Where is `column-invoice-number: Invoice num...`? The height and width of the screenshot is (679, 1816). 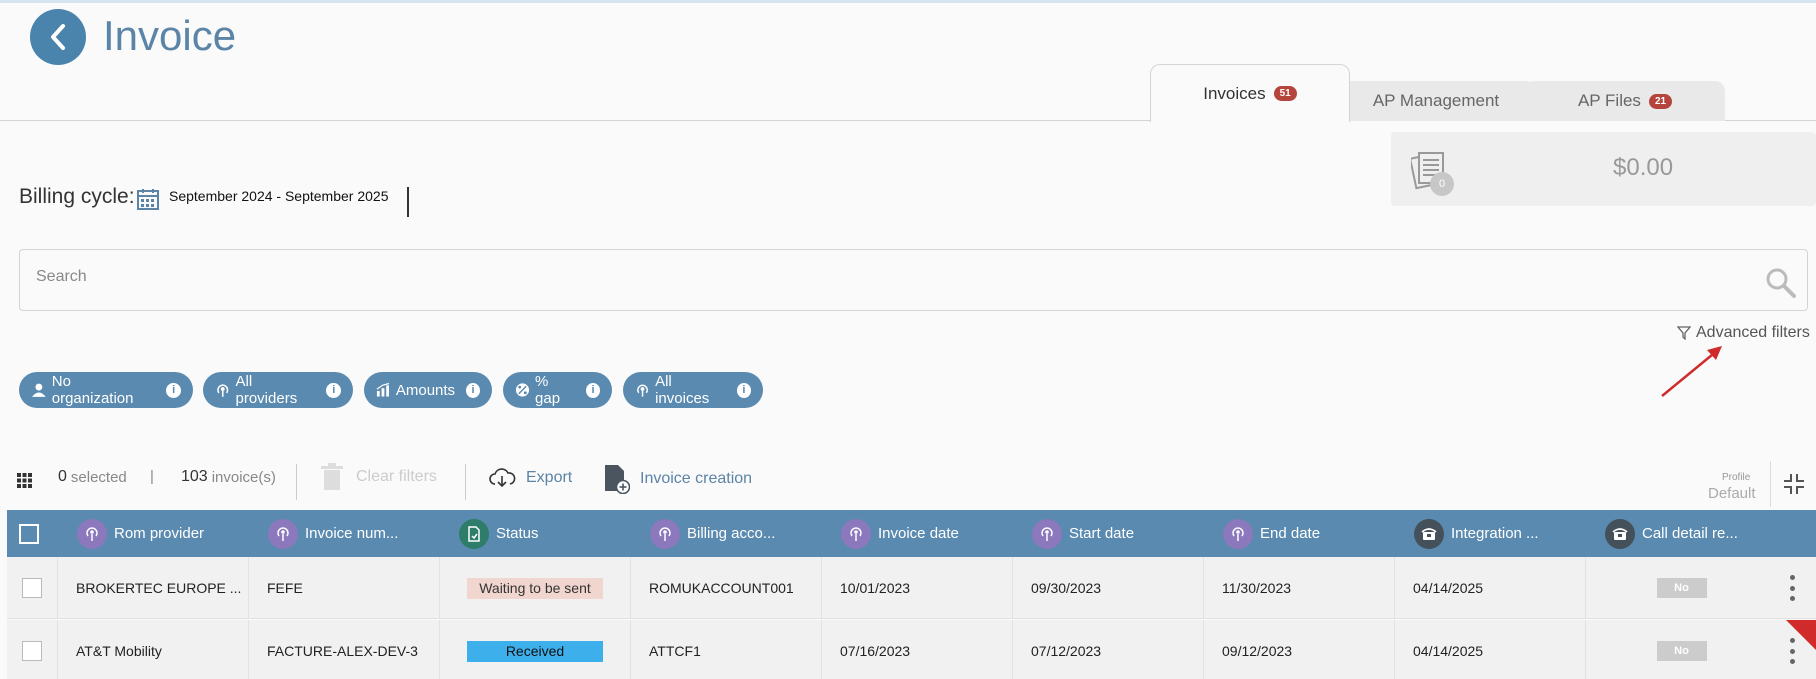
column-invoice-number: Invoice num... is located at coordinates (333, 533).